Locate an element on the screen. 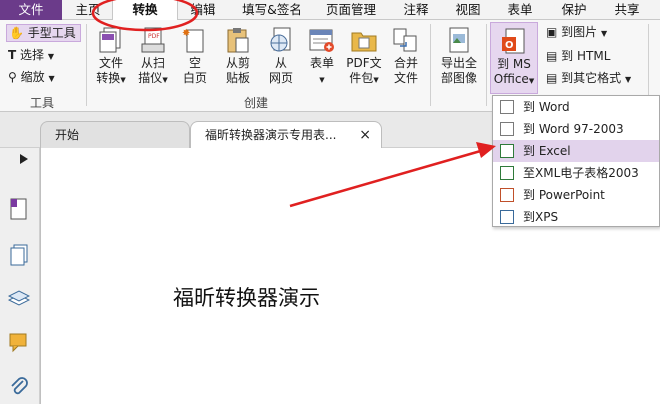  annotation-arrow-head is located at coordinates (486, 150).